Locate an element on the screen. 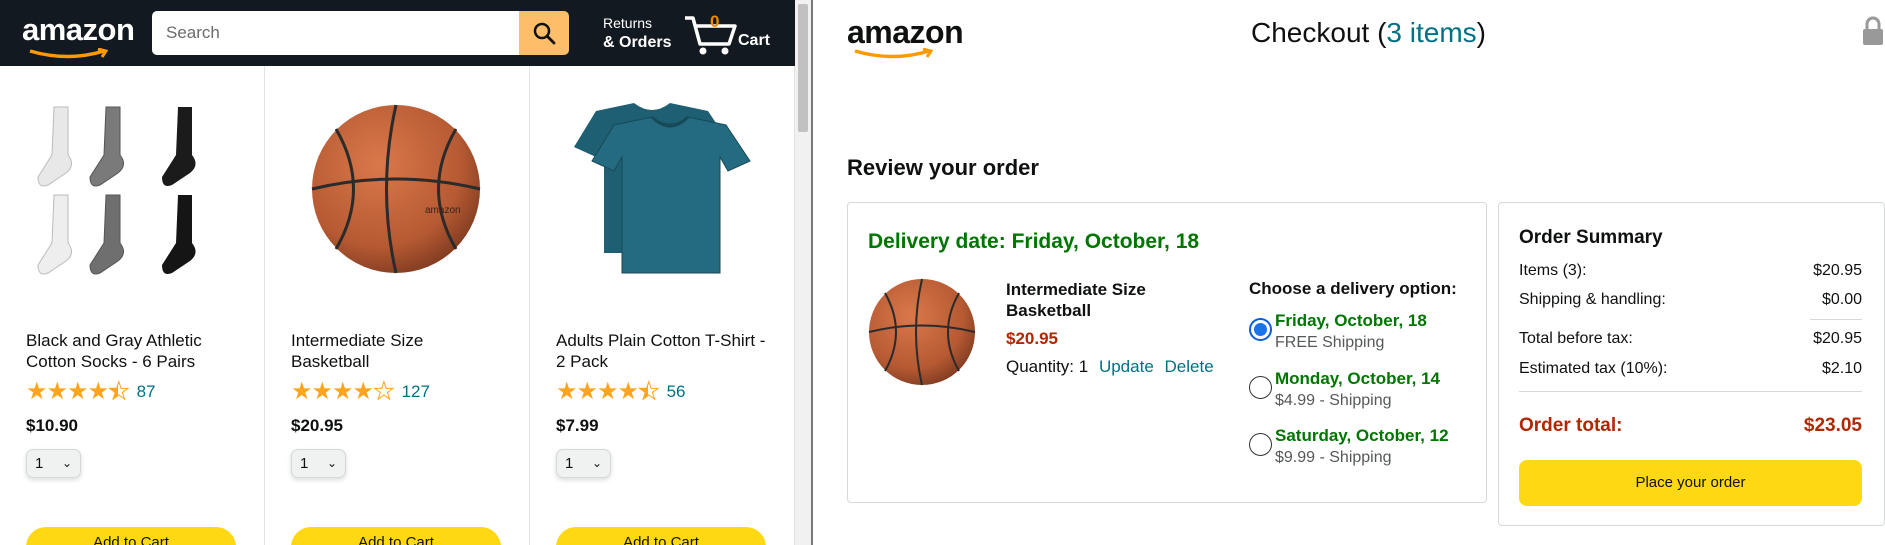  product-rating: ★★★★★★ 56 is located at coordinates (621, 391).